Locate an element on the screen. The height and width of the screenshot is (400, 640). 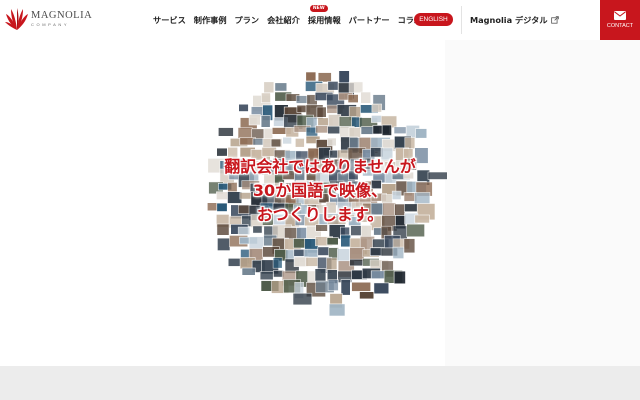
mail-icon is located at coordinates (620, 15).